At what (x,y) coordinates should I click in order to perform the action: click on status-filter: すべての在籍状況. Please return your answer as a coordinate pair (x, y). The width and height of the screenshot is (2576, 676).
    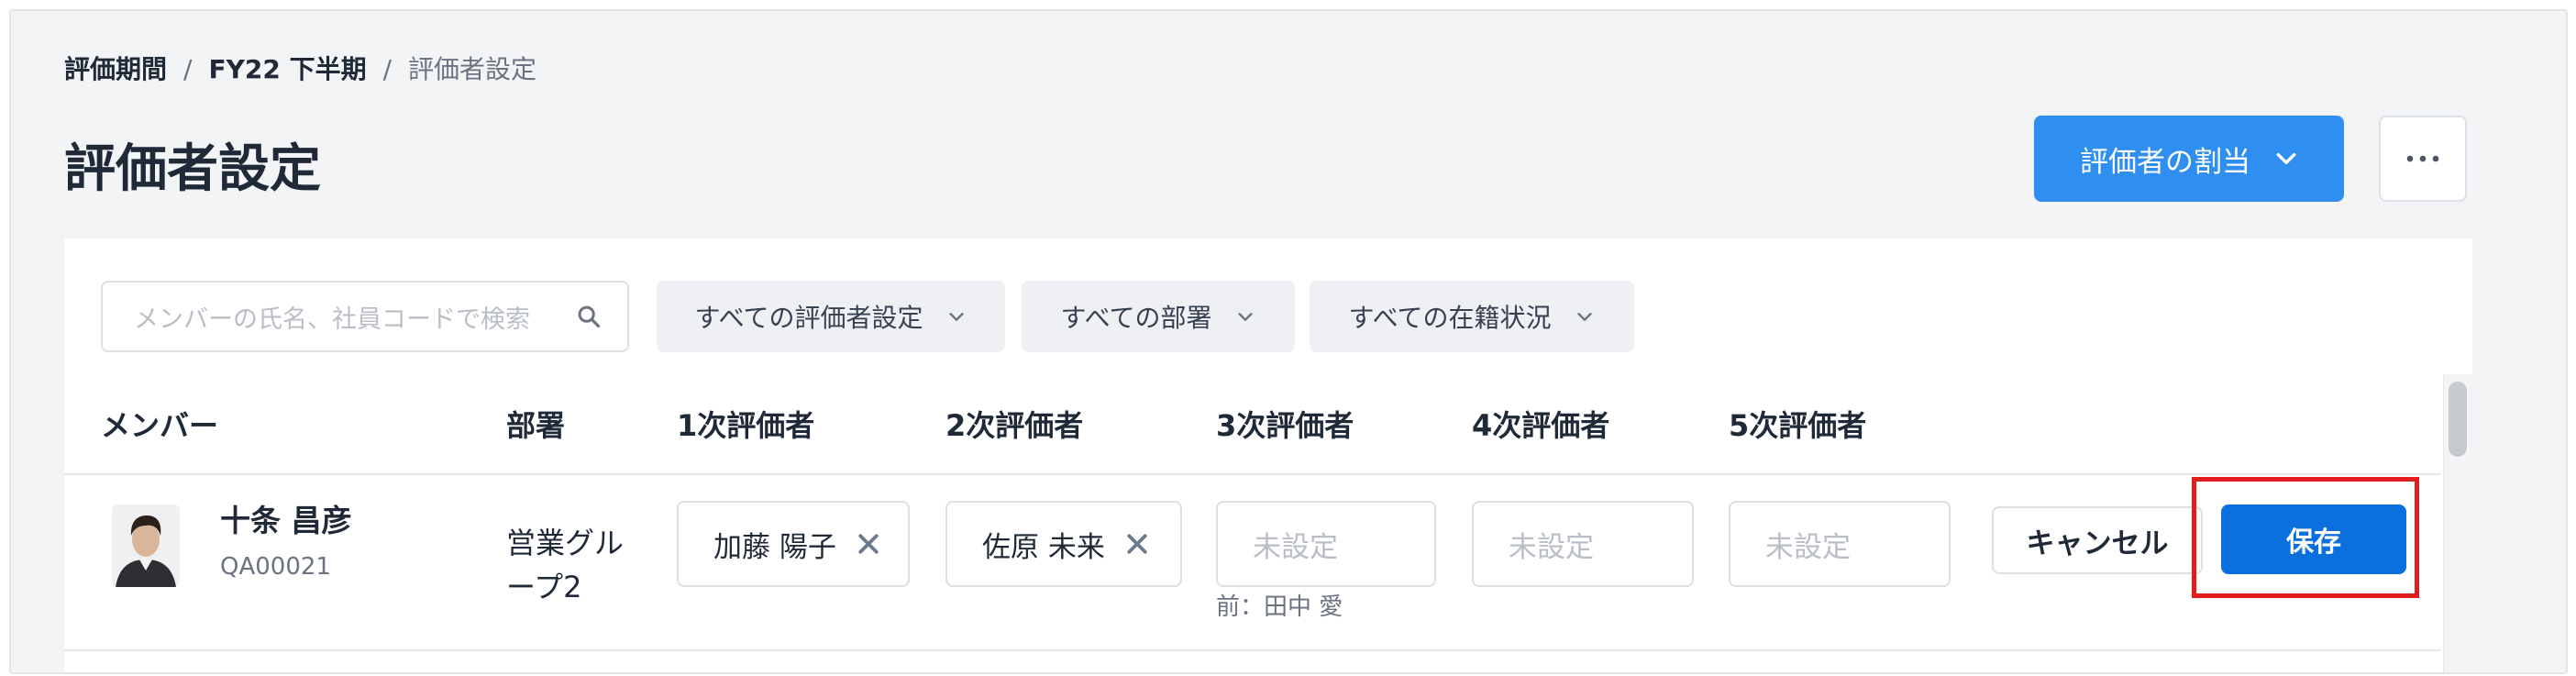
    Looking at the image, I should click on (1472, 316).